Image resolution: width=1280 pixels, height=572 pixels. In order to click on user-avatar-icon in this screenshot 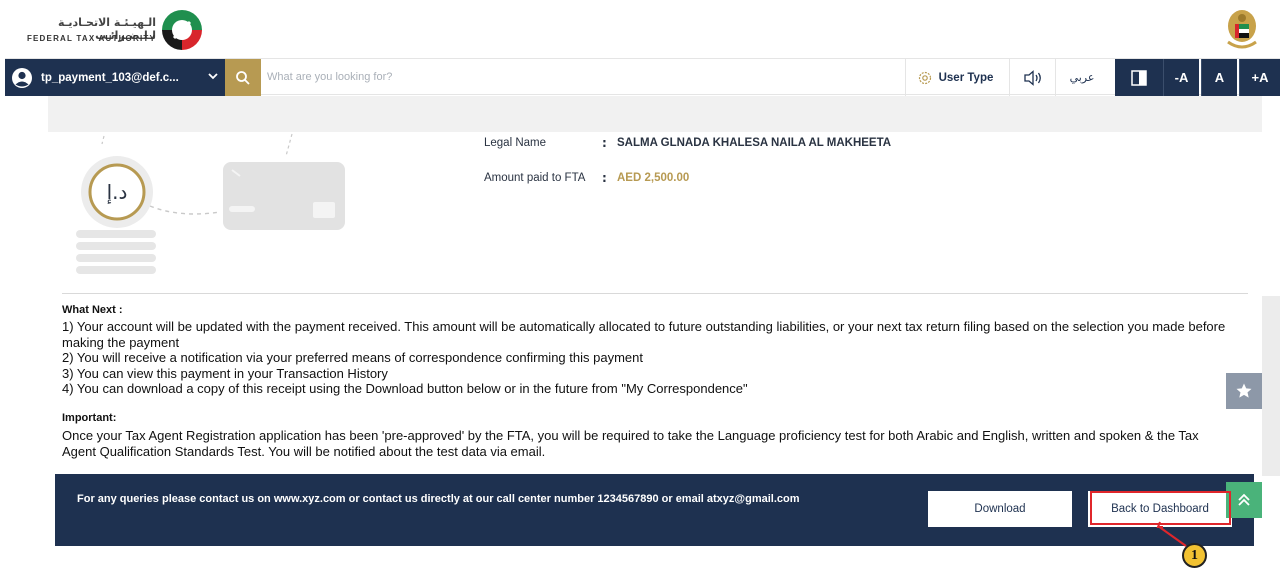, I will do `click(22, 77)`.